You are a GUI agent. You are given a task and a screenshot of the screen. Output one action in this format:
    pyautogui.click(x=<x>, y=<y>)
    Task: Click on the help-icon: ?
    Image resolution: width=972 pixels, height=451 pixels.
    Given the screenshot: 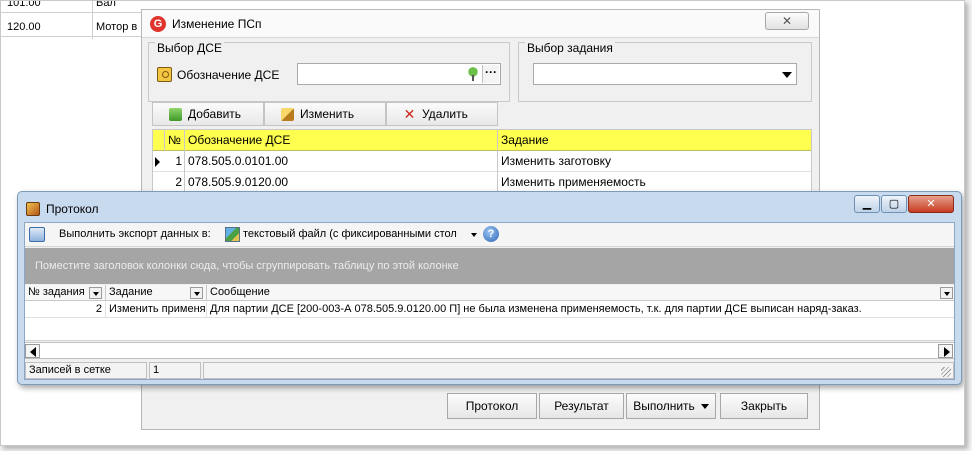 What is the action you would take?
    pyautogui.click(x=491, y=234)
    